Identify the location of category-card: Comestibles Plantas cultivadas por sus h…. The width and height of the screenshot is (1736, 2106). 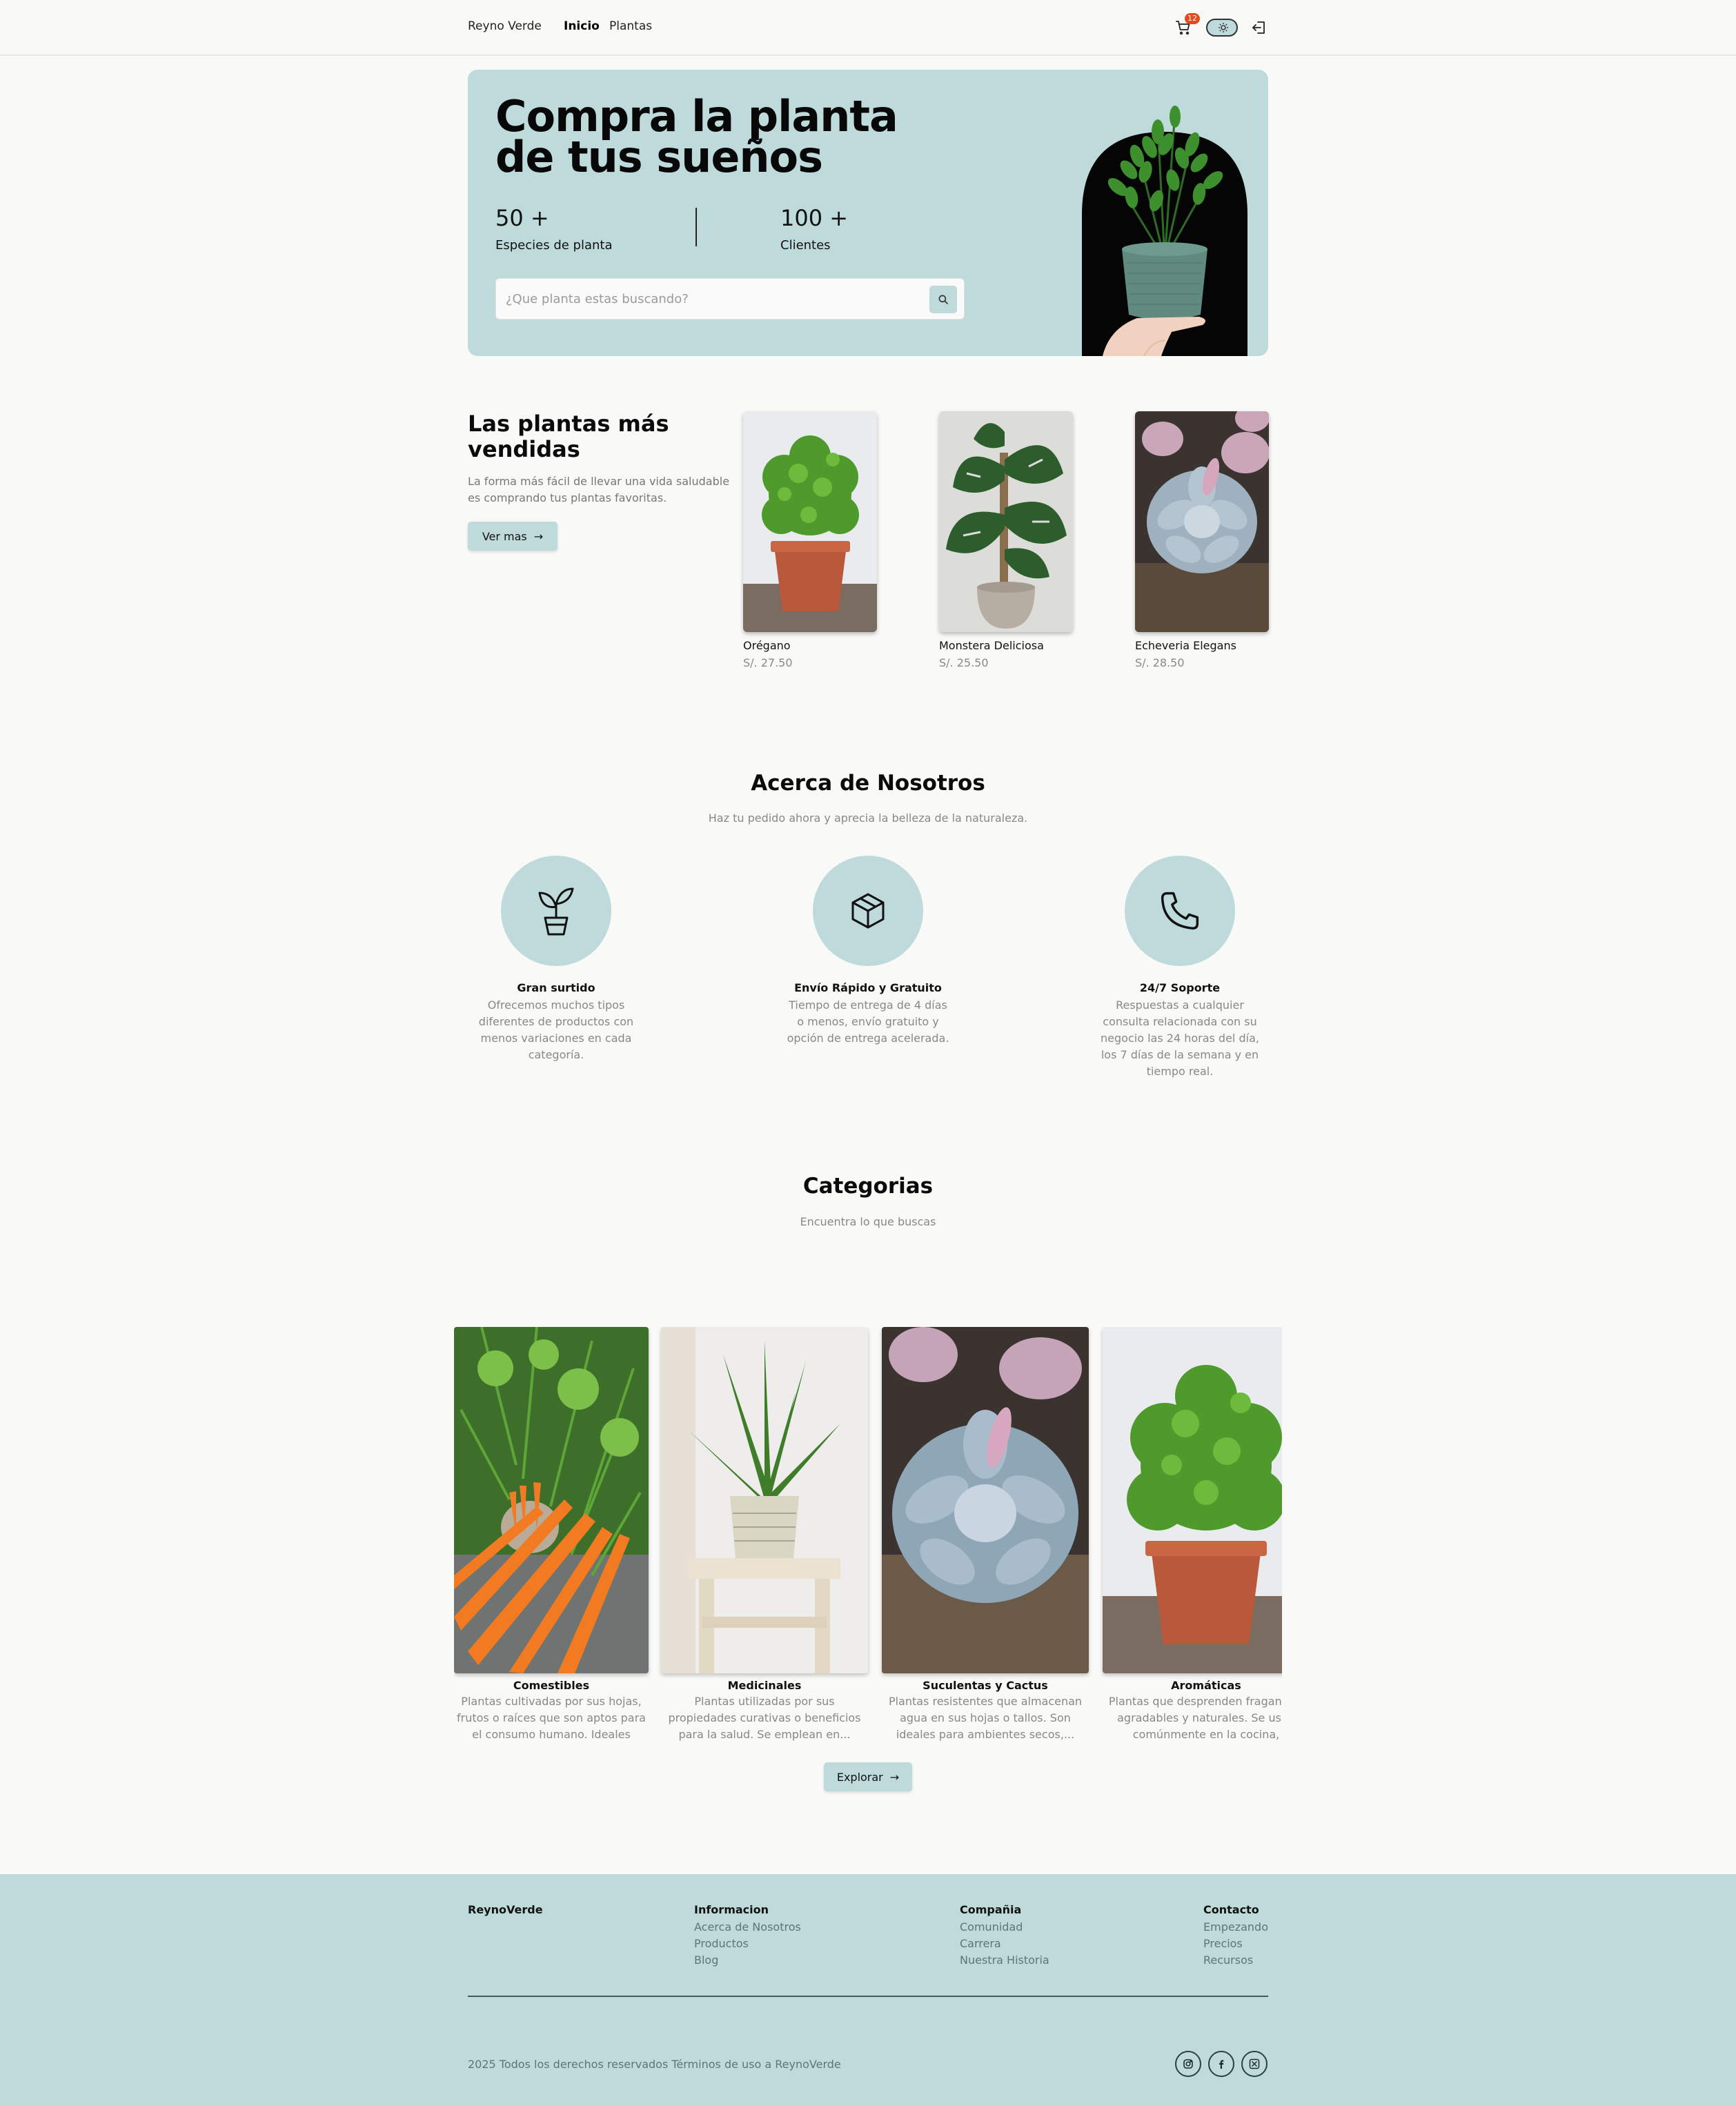
(551, 1535).